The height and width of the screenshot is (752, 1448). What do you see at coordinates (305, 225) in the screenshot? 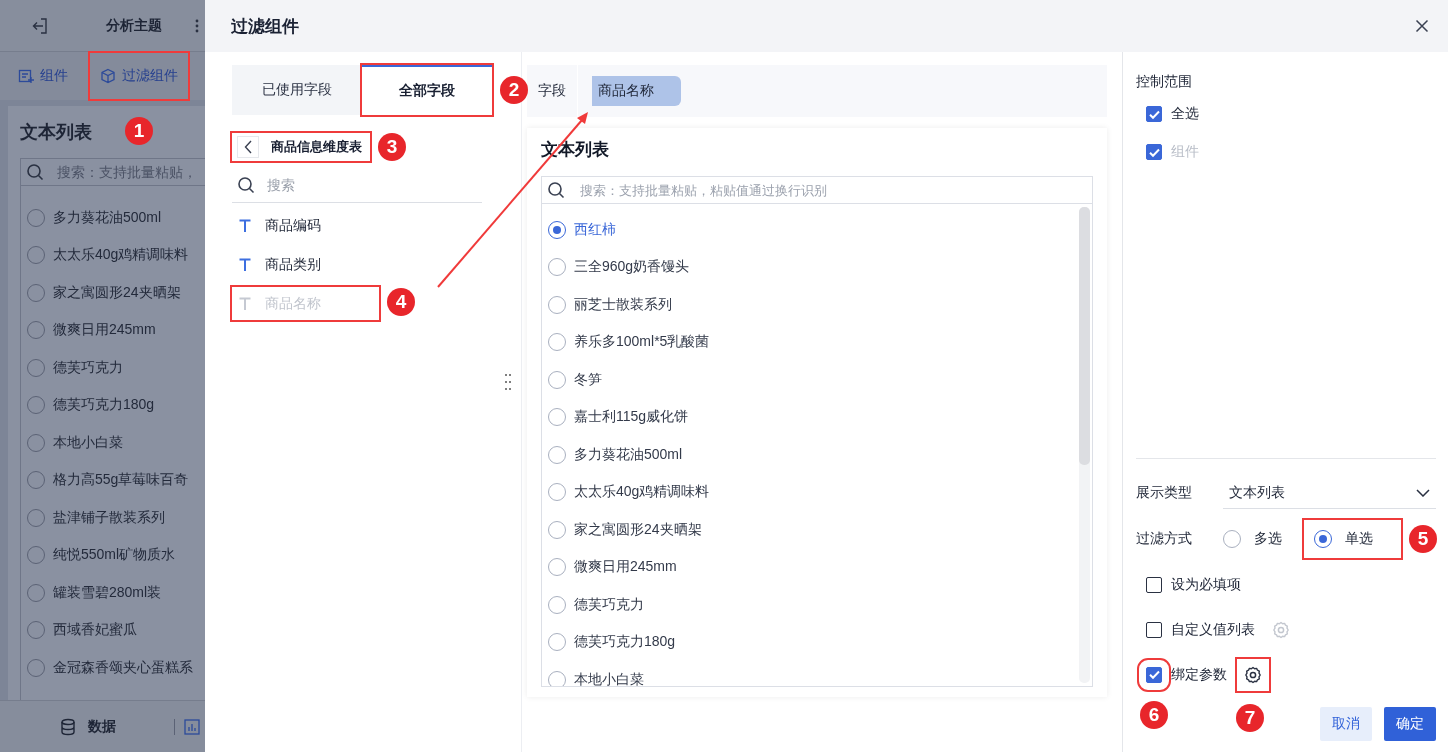
I see `field-item: 商品编码` at bounding box center [305, 225].